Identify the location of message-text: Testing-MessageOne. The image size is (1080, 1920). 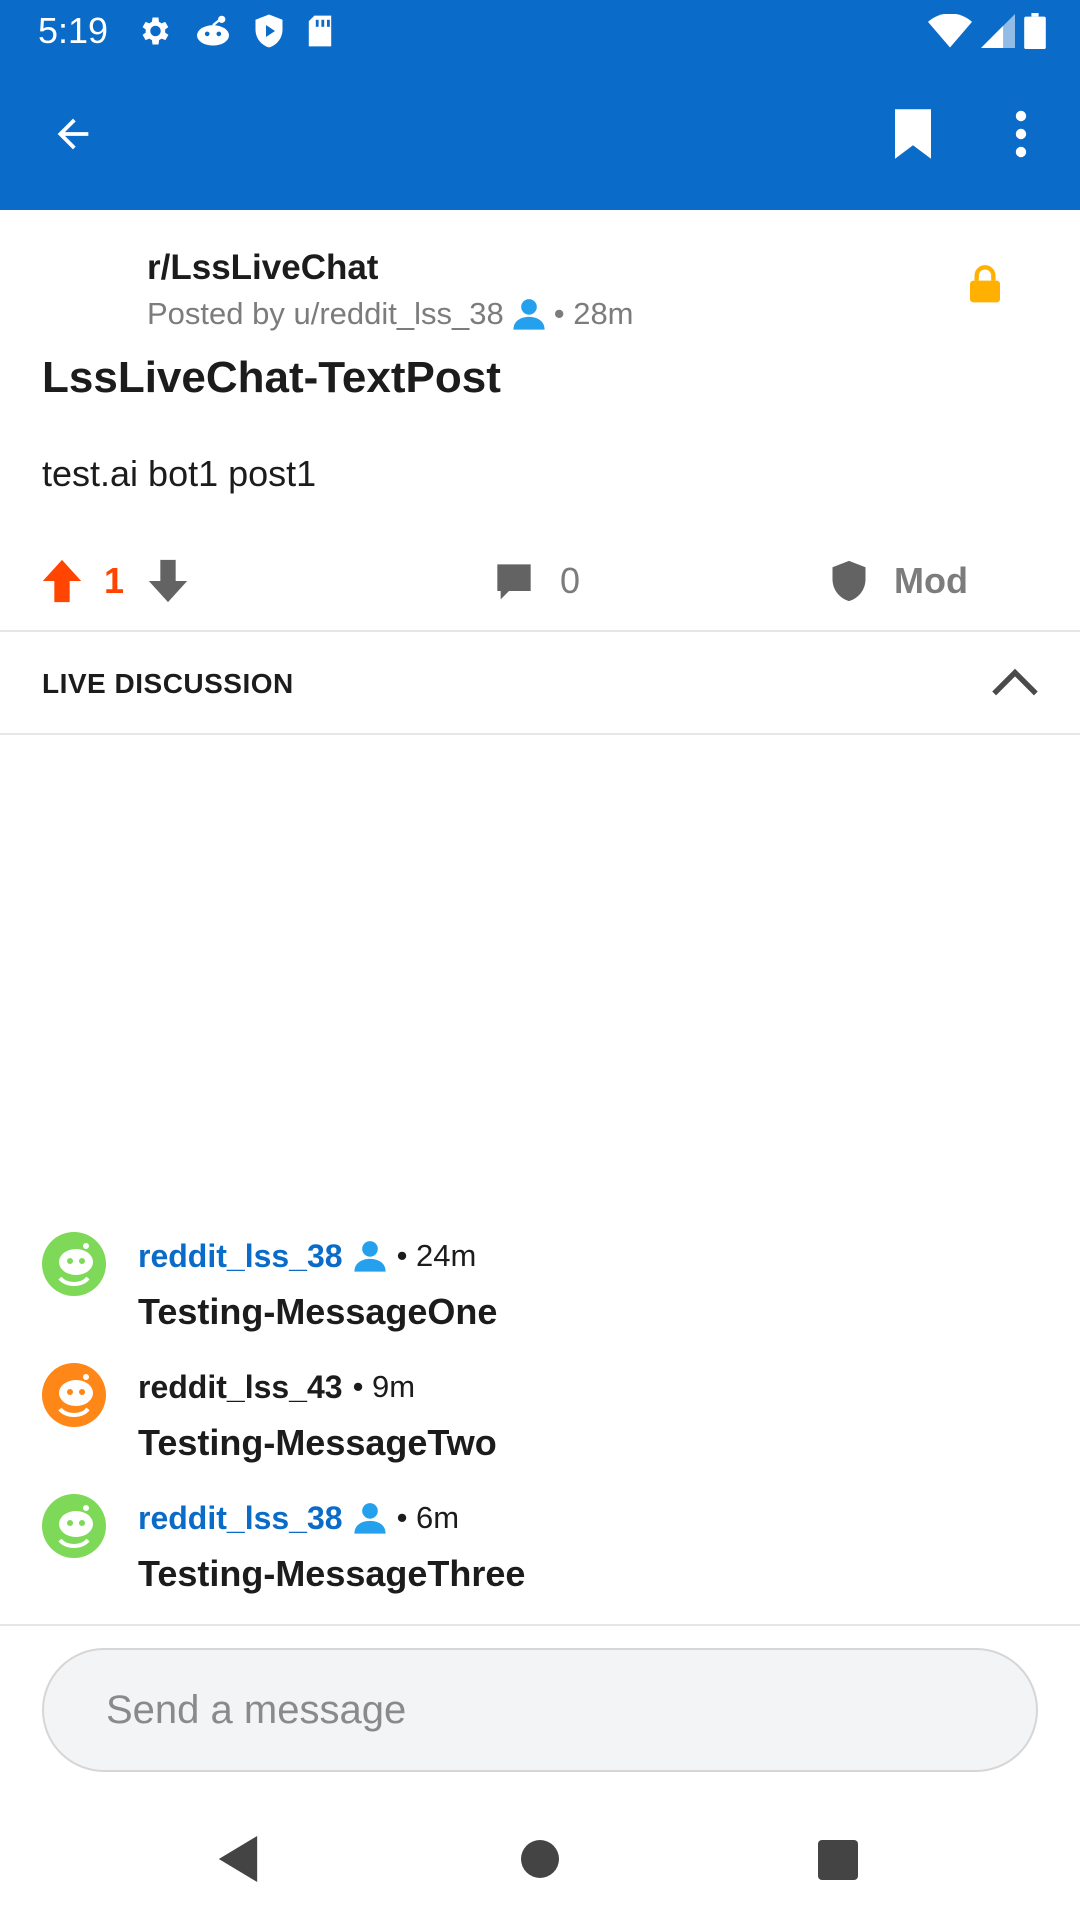
(318, 1311).